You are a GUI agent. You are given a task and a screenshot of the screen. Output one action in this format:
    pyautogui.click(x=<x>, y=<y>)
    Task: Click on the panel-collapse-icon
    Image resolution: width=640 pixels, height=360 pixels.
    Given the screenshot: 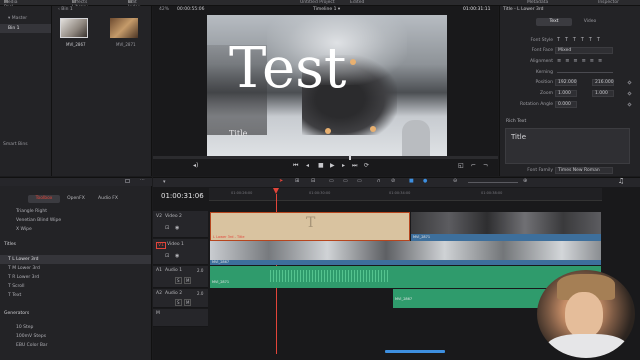 What is the action you would take?
    pyautogui.click(x=127, y=181)
    